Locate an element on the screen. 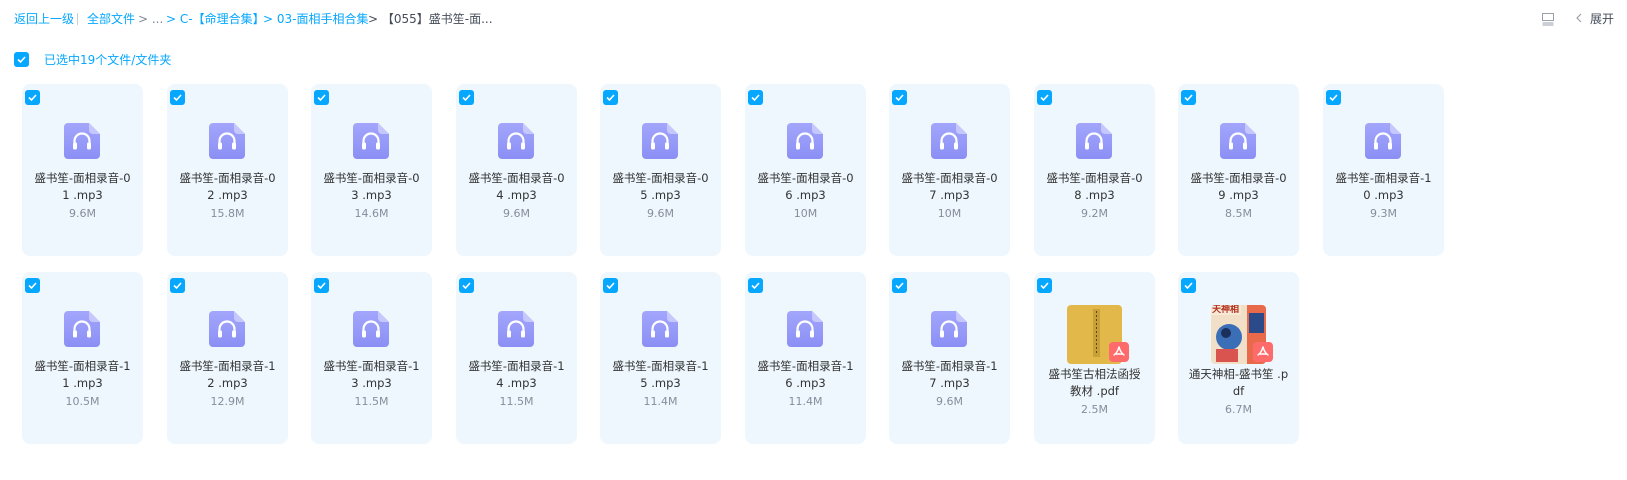 The image size is (1627, 480). file-name-line2: 9 .mp3 is located at coordinates (1238, 195).